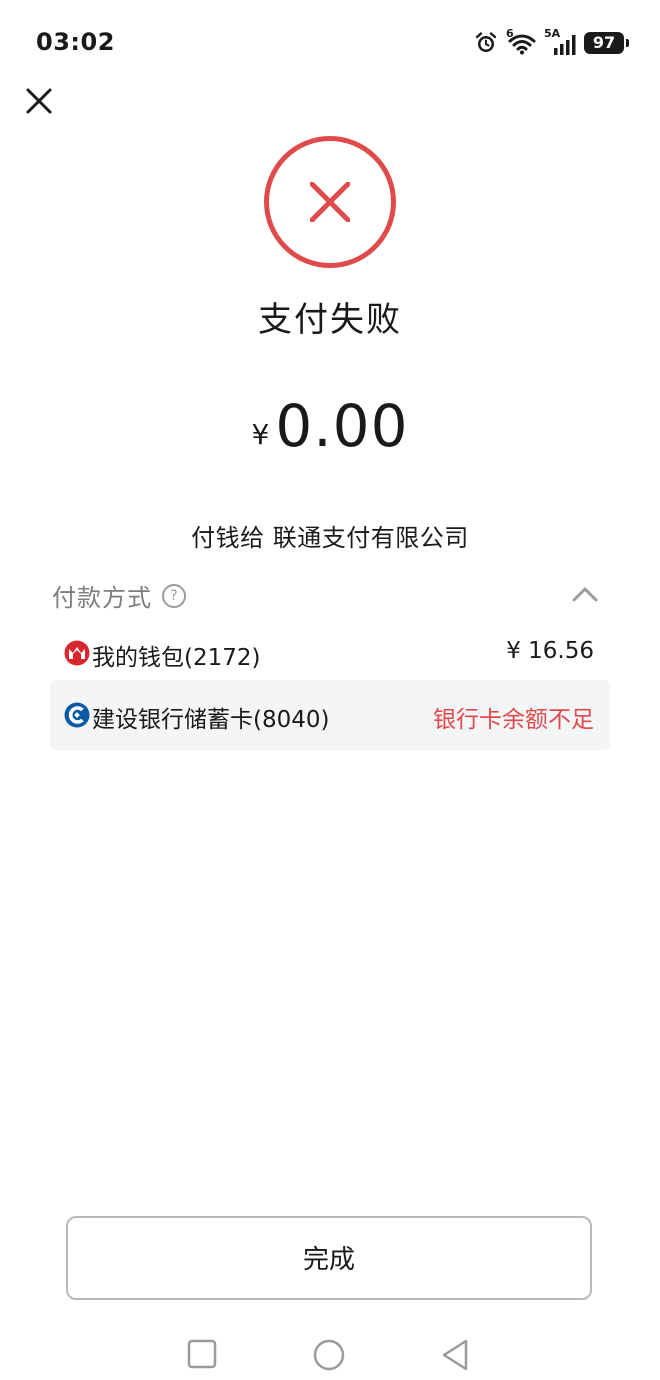  I want to click on payment-amount: ¥0.00, so click(330, 426).